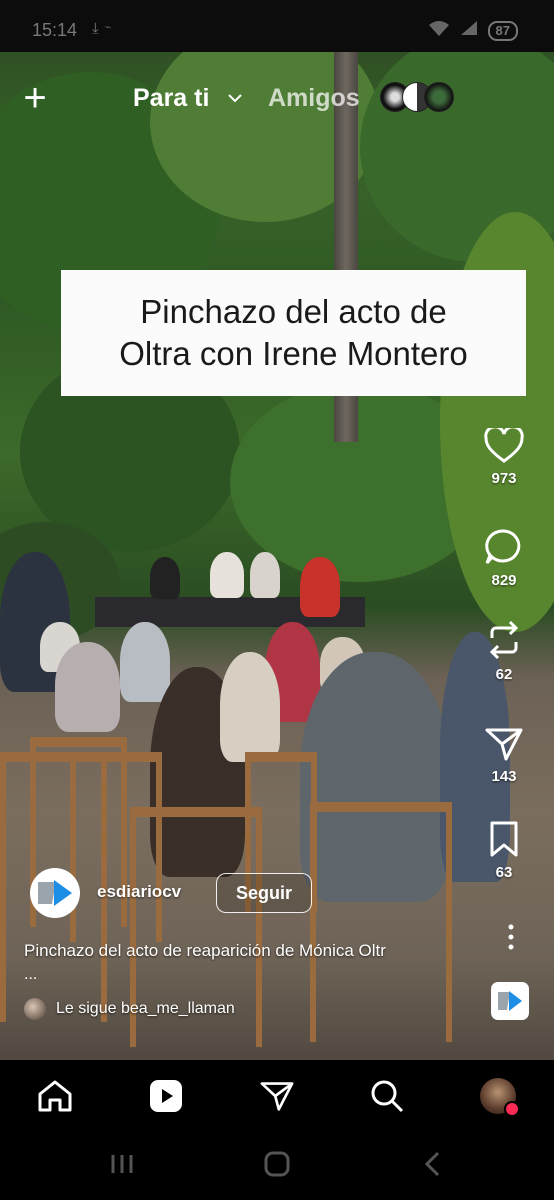  What do you see at coordinates (171, 98) in the screenshot?
I see `tab-para-ti: Para ti` at bounding box center [171, 98].